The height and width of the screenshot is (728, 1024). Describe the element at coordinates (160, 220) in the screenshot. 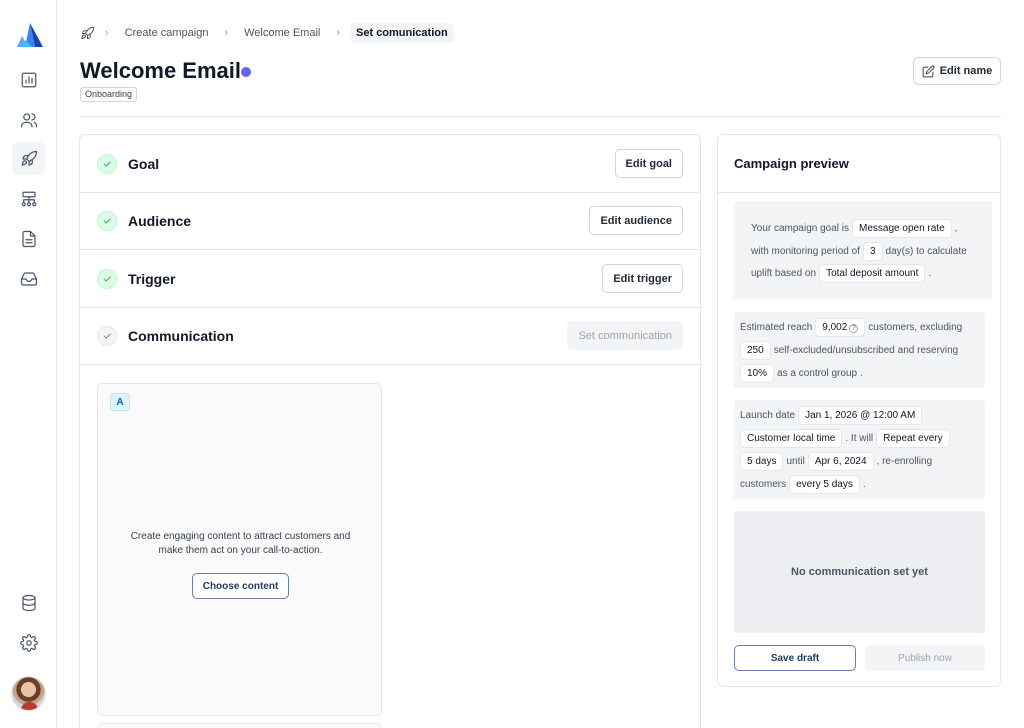

I see `step-label: Audience` at that location.